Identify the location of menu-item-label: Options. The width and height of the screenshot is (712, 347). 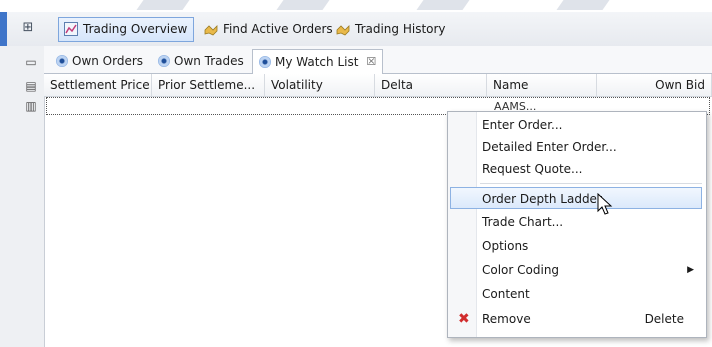
(505, 246).